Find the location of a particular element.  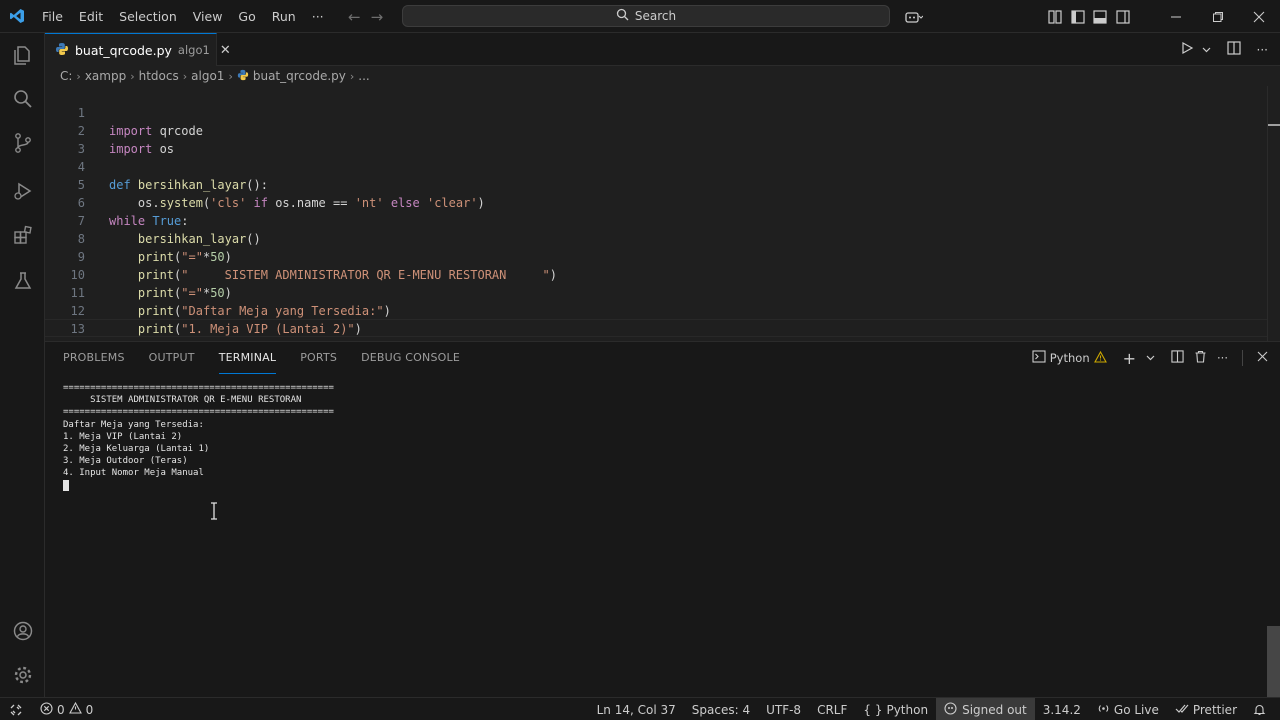

terminal-dropdown-chevron-icon is located at coordinates (1150, 358).